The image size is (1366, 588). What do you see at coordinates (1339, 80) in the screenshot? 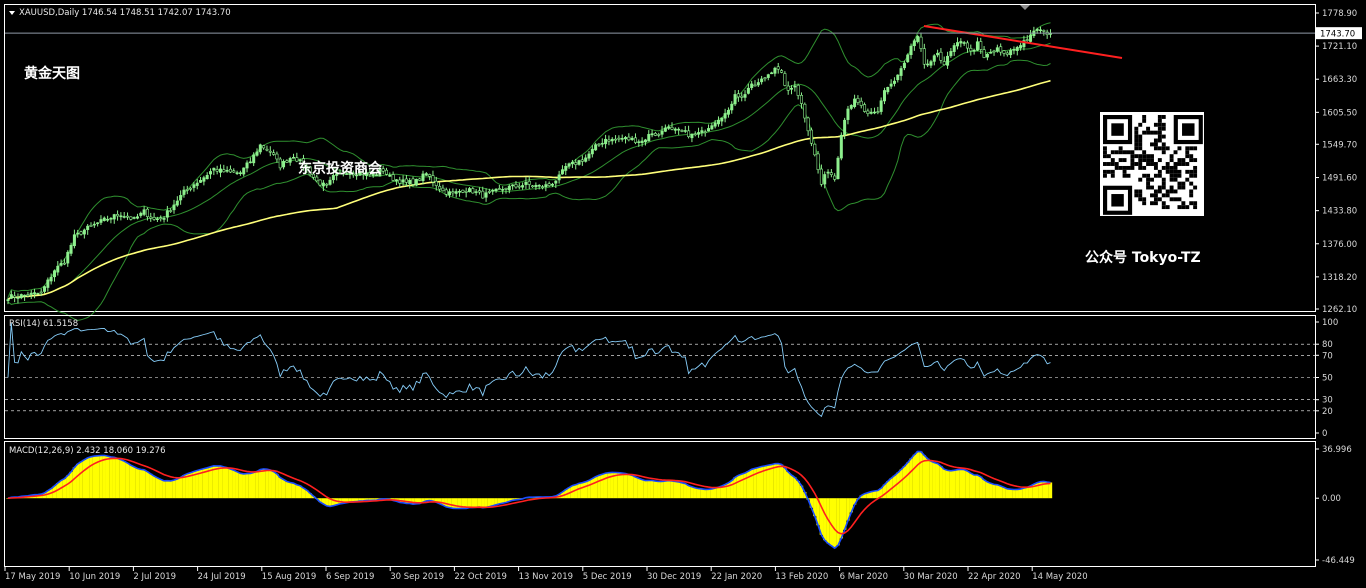
I see `price-tick-label: 1663.30` at bounding box center [1339, 80].